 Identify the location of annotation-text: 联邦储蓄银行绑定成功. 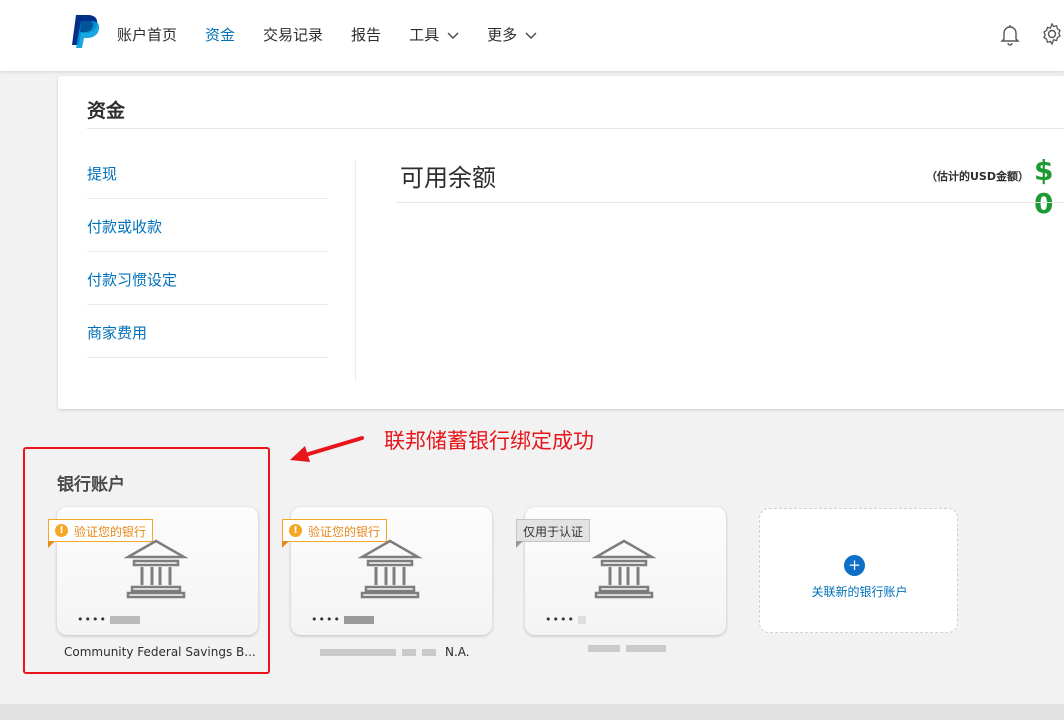
(489, 441).